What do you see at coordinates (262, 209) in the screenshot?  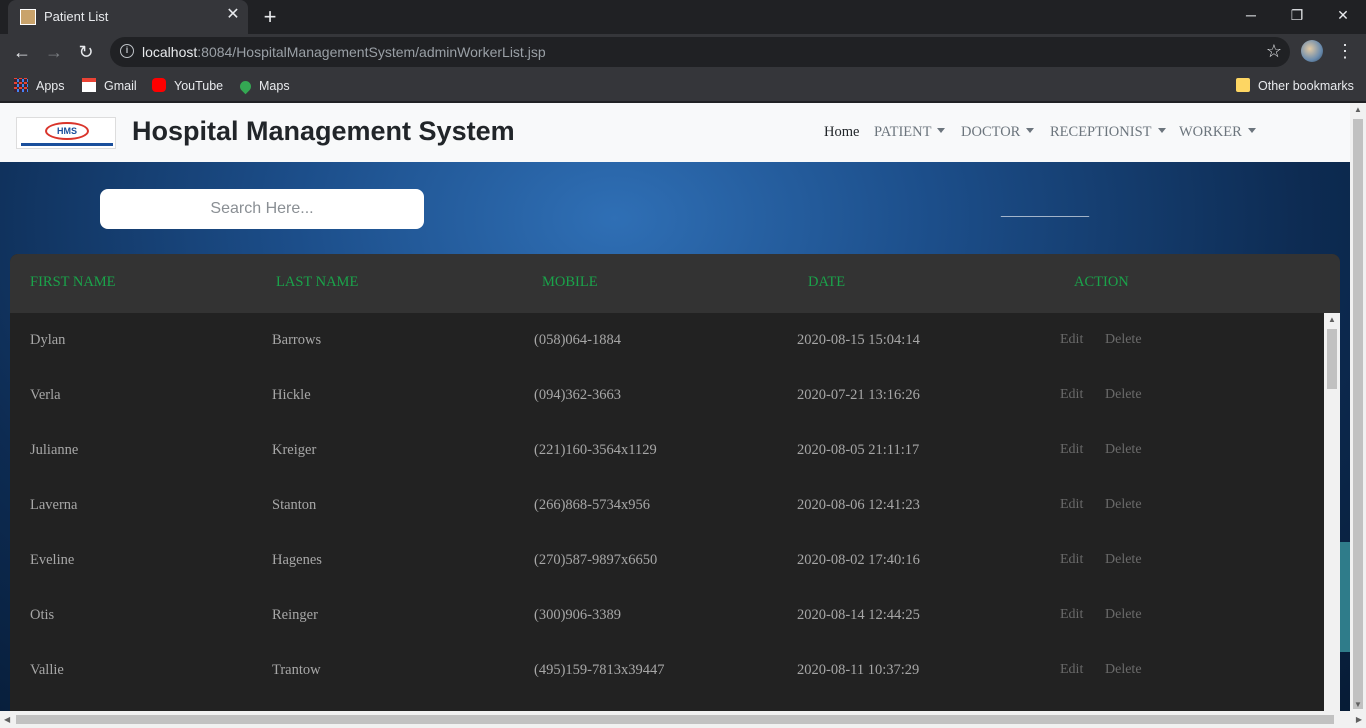 I see `search-input` at bounding box center [262, 209].